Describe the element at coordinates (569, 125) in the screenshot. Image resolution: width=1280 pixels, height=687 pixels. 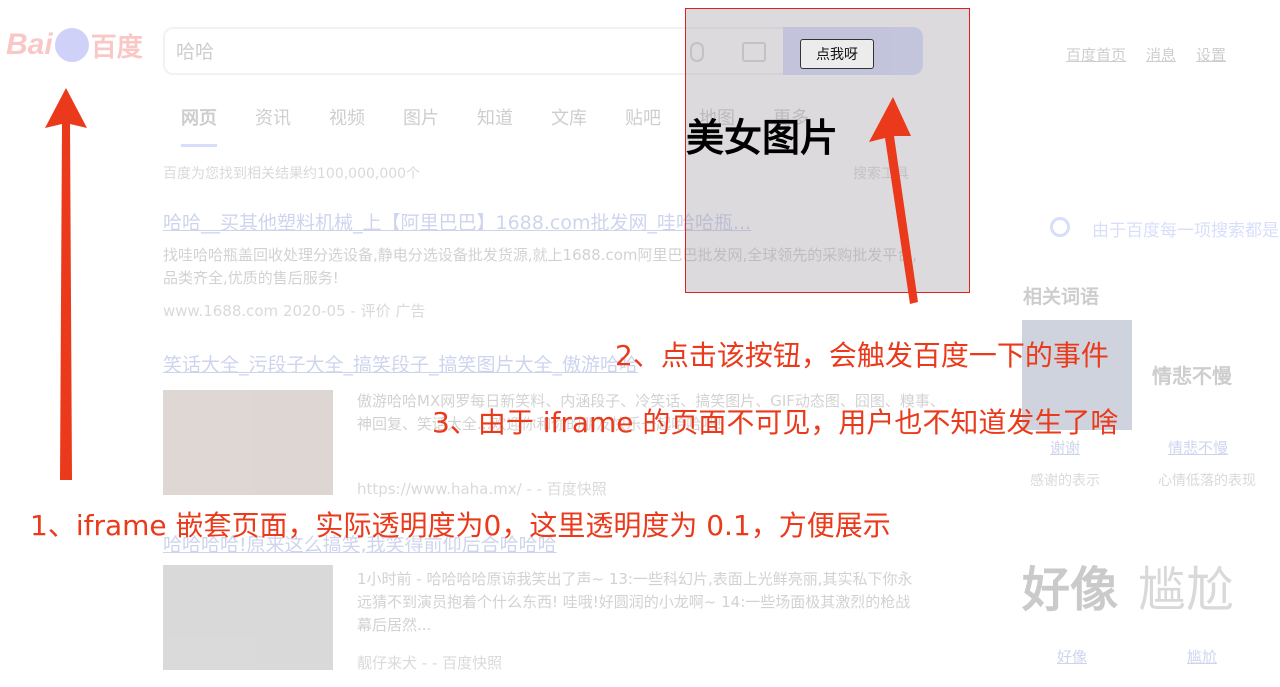
I see `tab-wenku: 文库` at that location.